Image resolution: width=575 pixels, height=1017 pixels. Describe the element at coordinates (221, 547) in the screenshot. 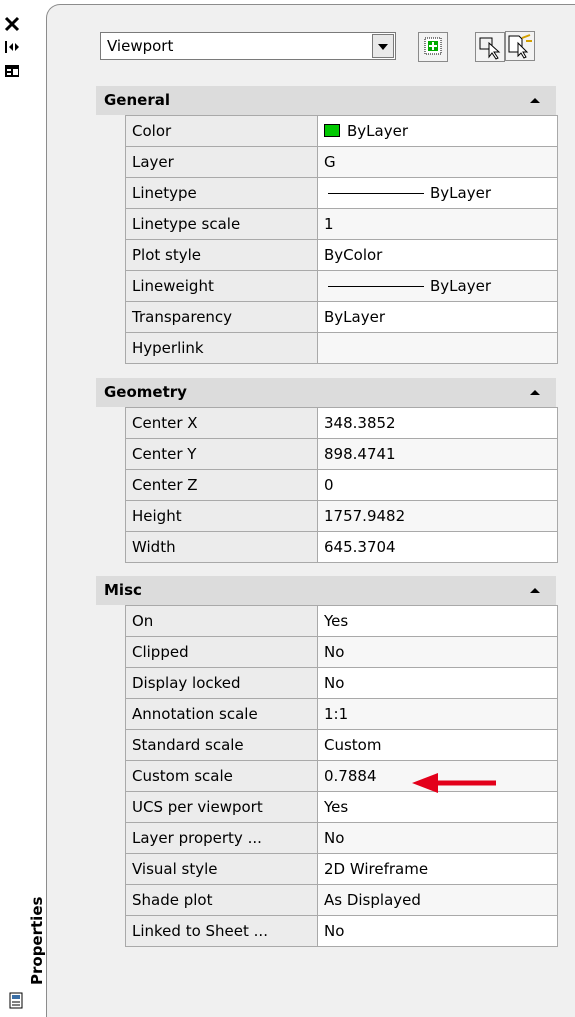

I see `prop-name: Width` at that location.